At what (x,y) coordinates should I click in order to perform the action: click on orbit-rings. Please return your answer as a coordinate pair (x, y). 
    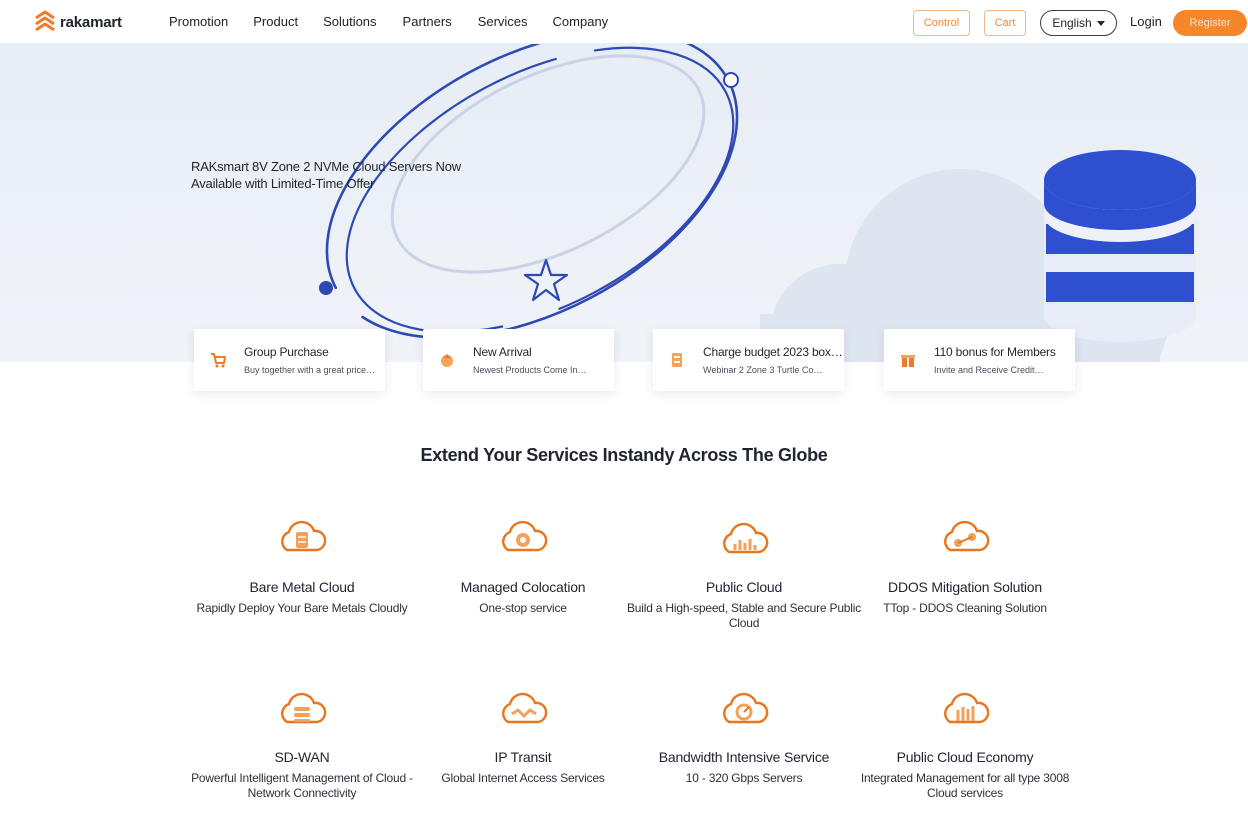
    Looking at the image, I should click on (532, 192).